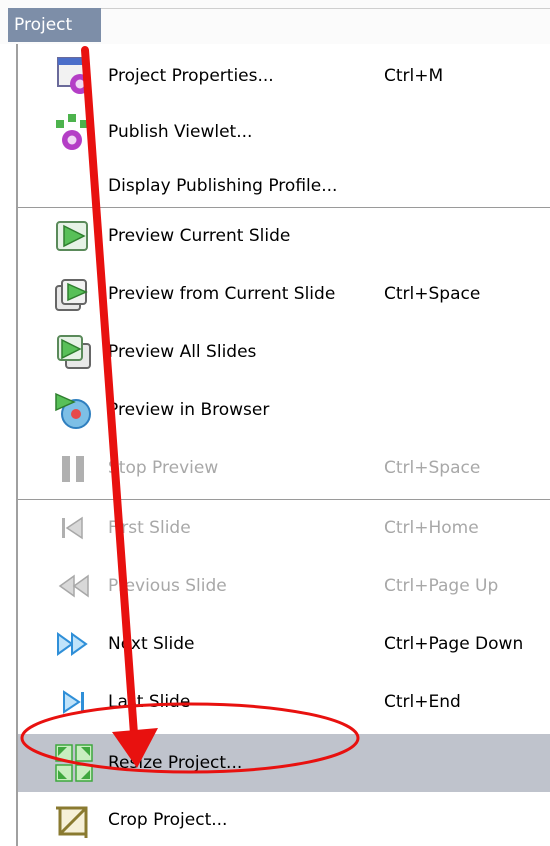 The width and height of the screenshot is (550, 846). What do you see at coordinates (74, 294) in the screenshot?
I see `preview-from-current-slide-icon` at bounding box center [74, 294].